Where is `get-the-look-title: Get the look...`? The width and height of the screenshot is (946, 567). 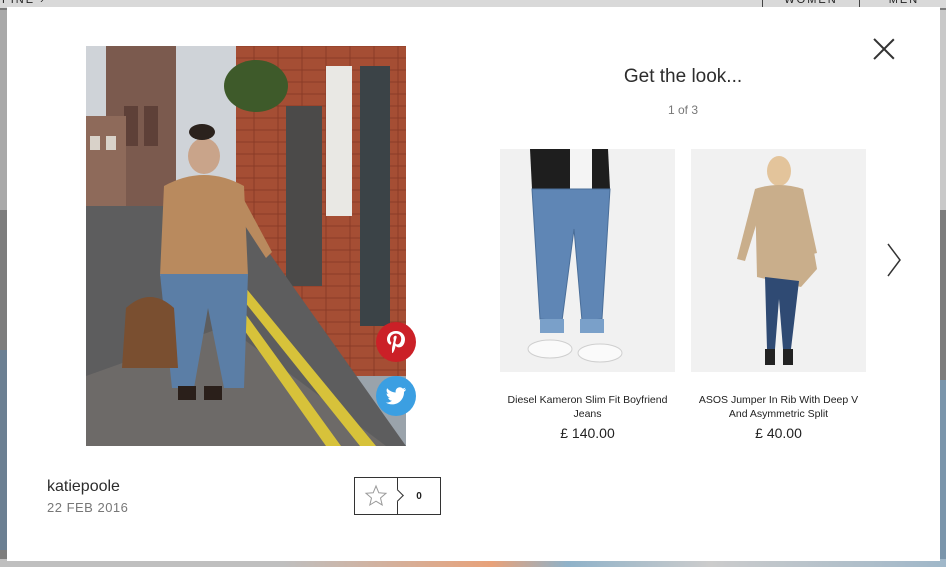 get-the-look-title: Get the look... is located at coordinates (683, 76).